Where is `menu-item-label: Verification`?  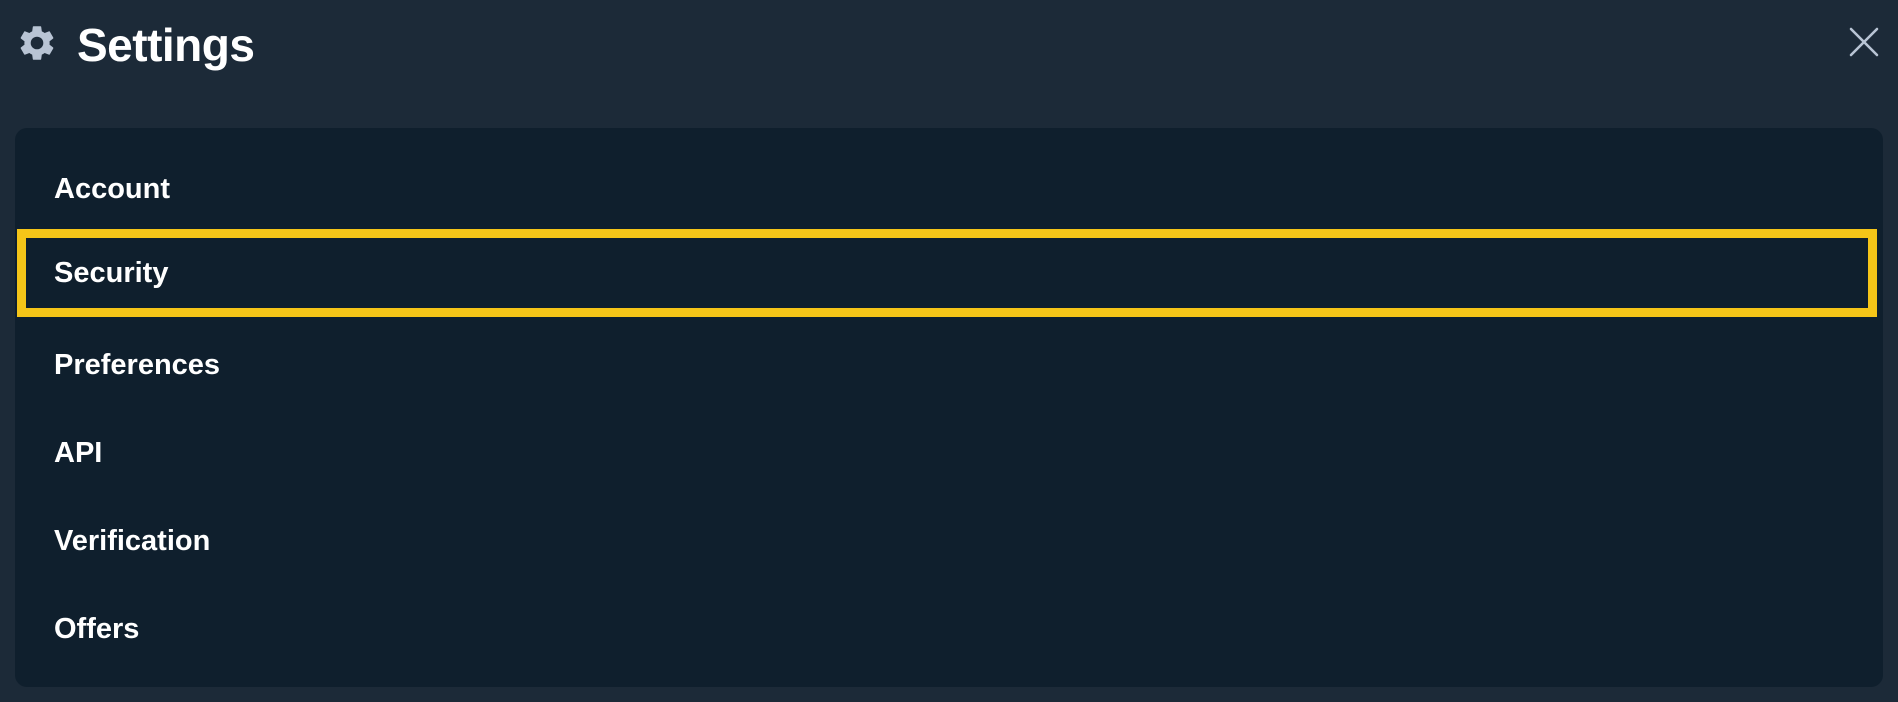 menu-item-label: Verification is located at coordinates (132, 541).